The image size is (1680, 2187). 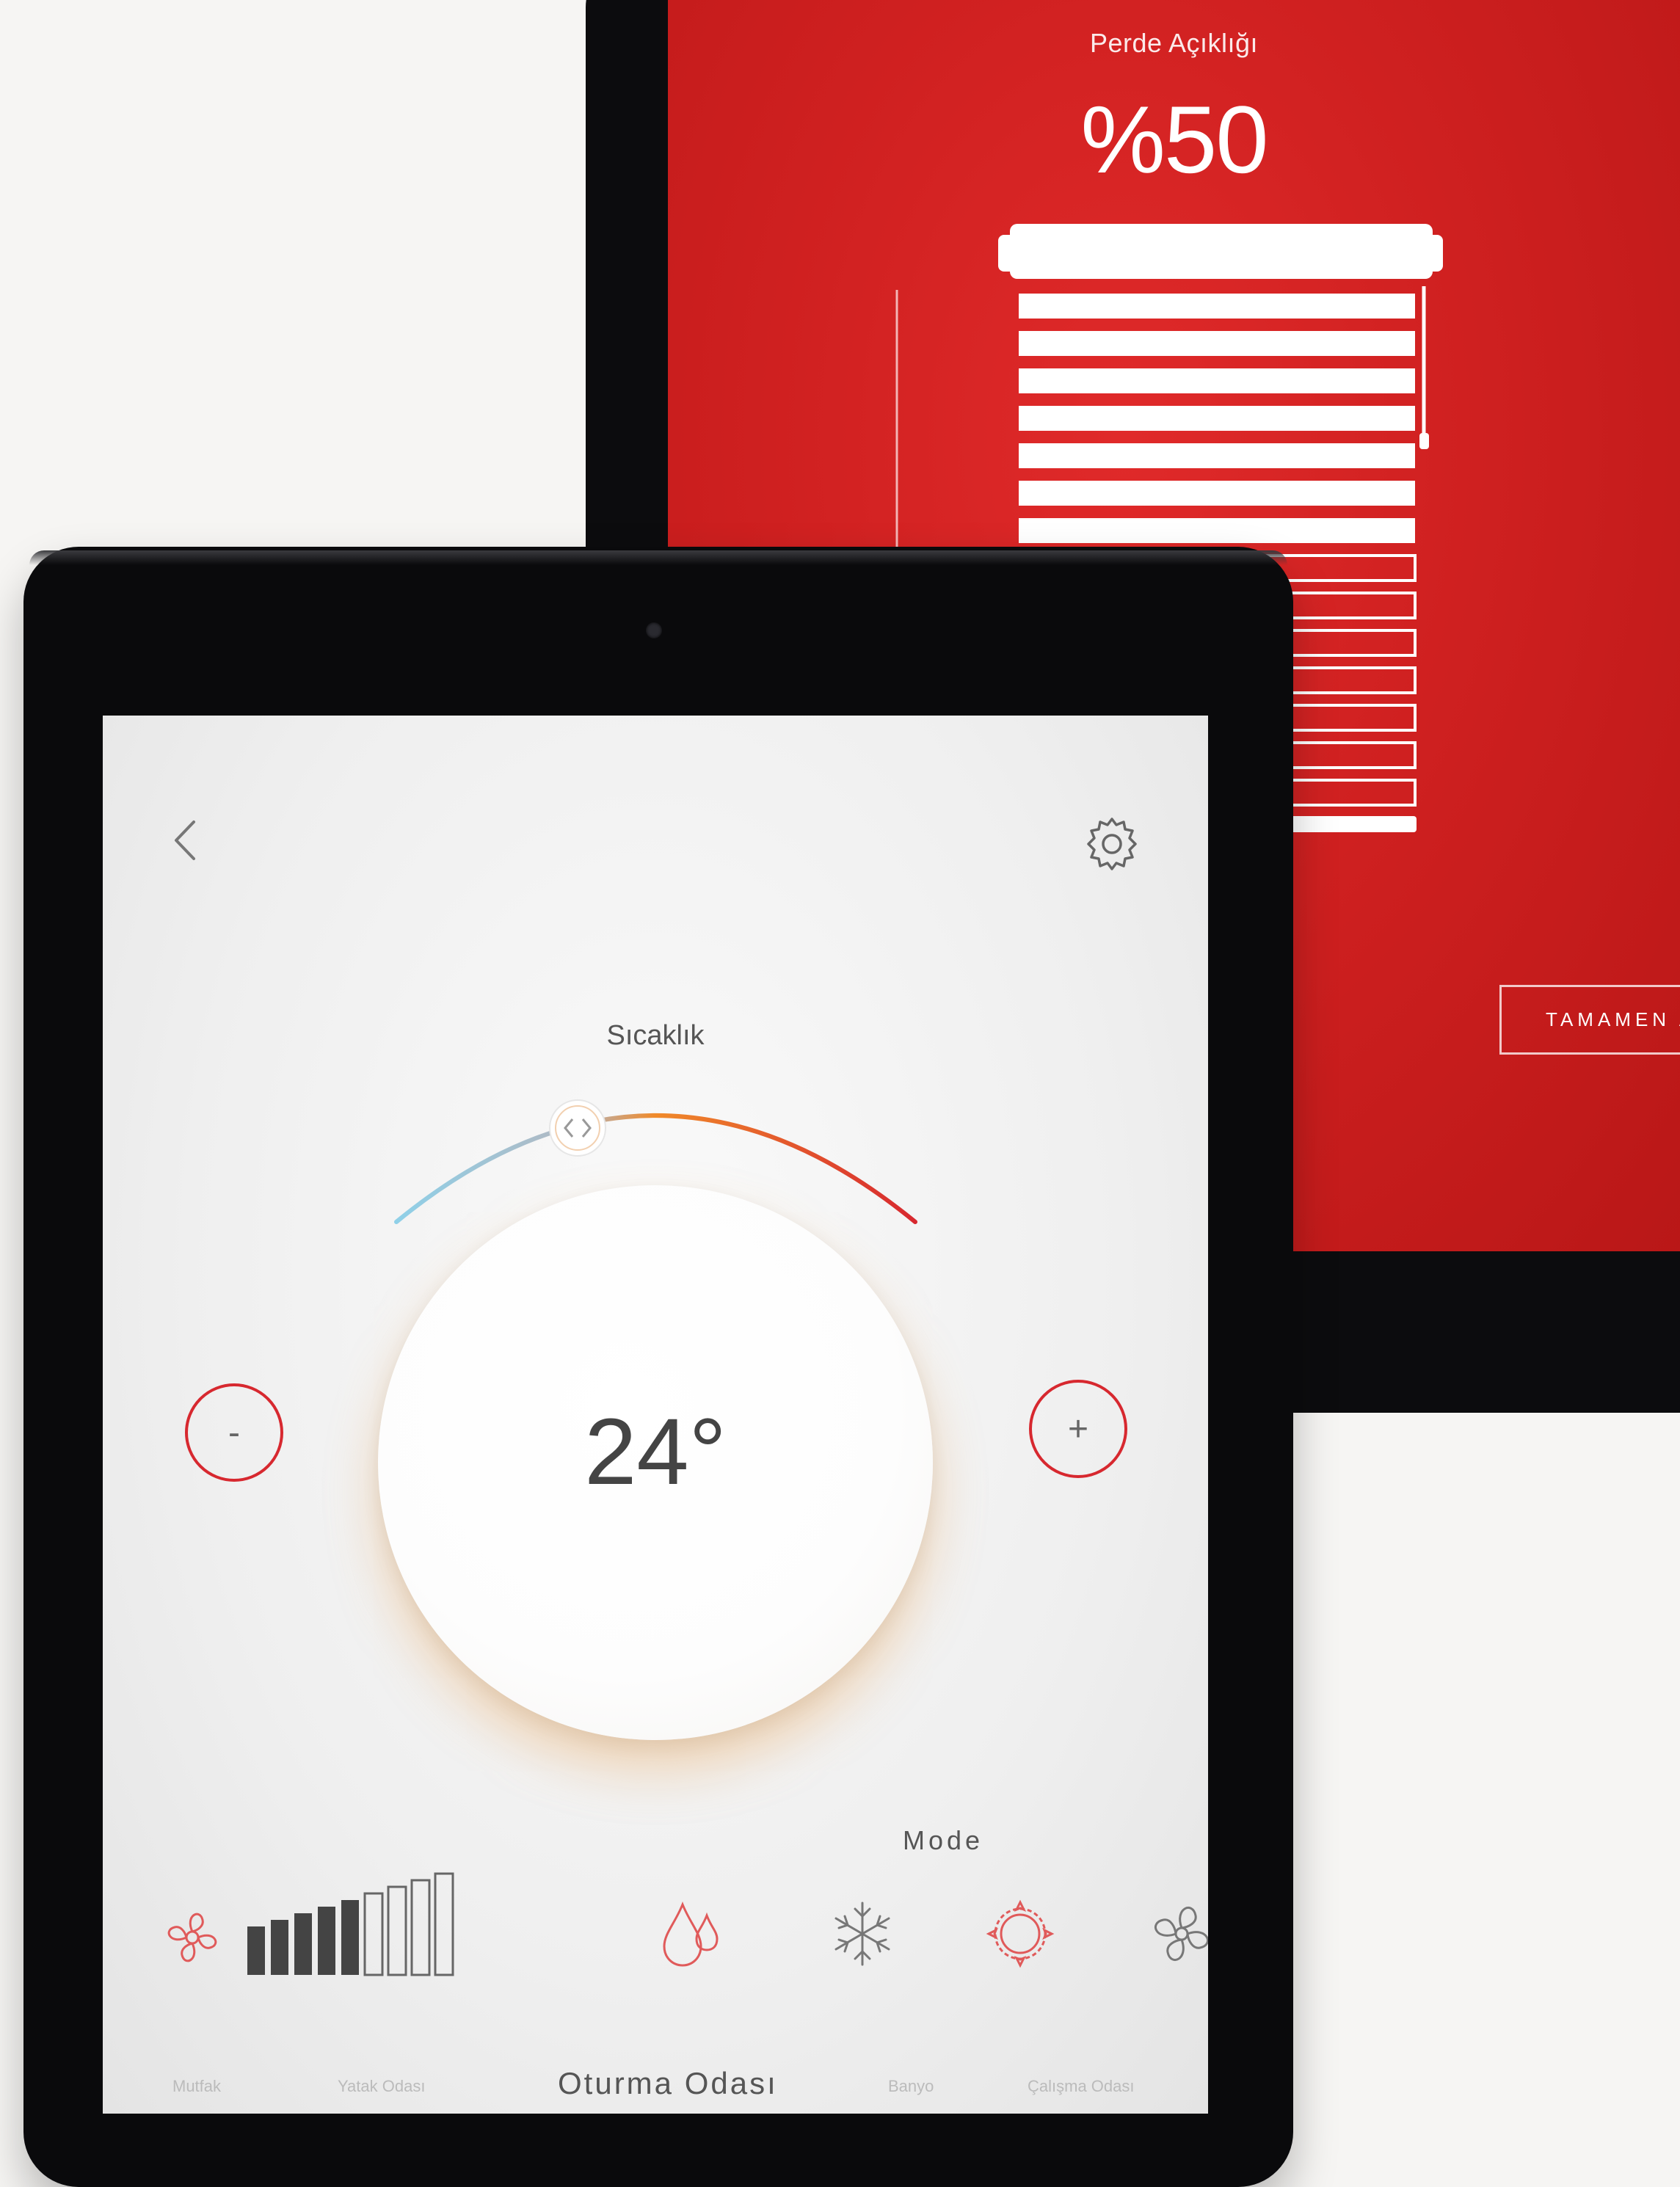 What do you see at coordinates (668, 2083) in the screenshot?
I see `room-tab-oturma-odasi: Oturma Odası` at bounding box center [668, 2083].